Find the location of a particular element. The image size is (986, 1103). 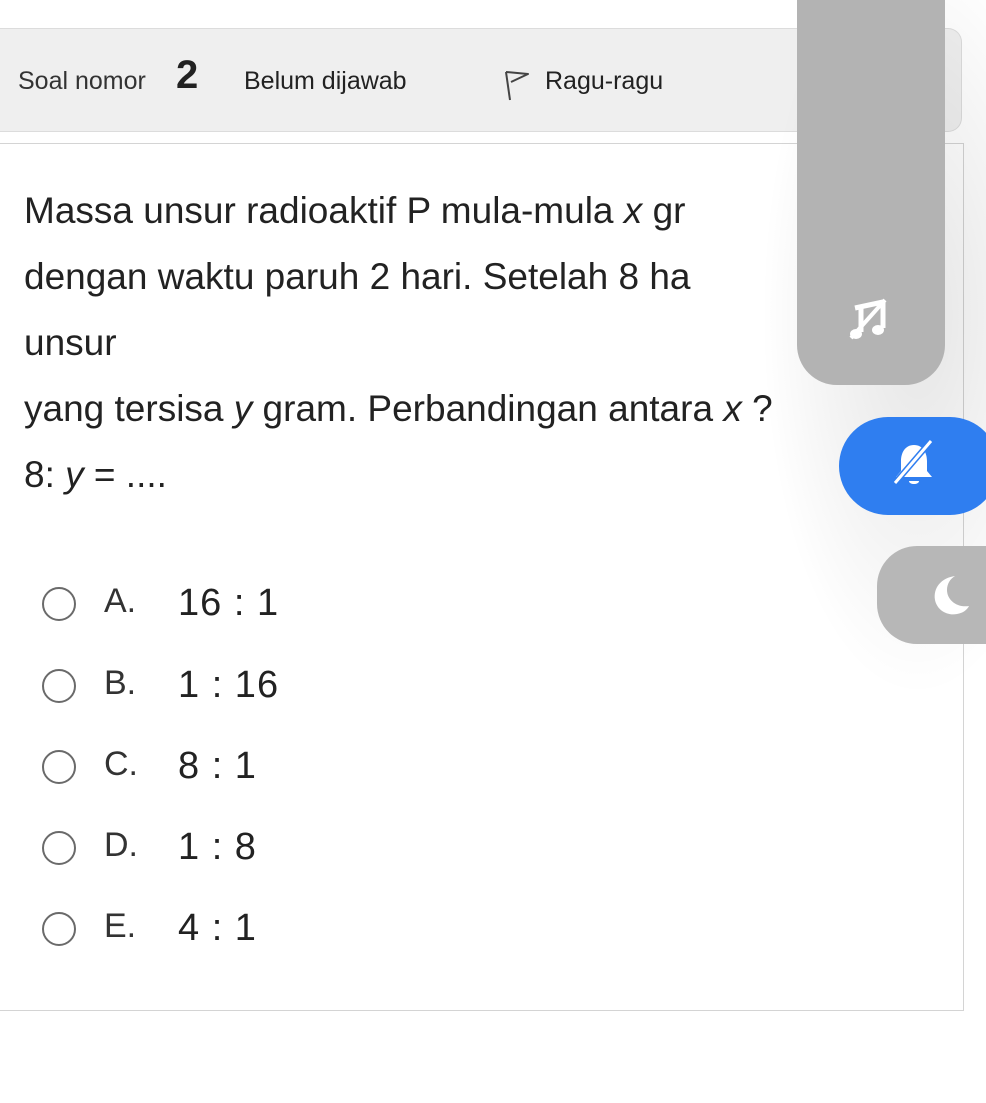

bell-off-icon is located at coordinates (914, 466).